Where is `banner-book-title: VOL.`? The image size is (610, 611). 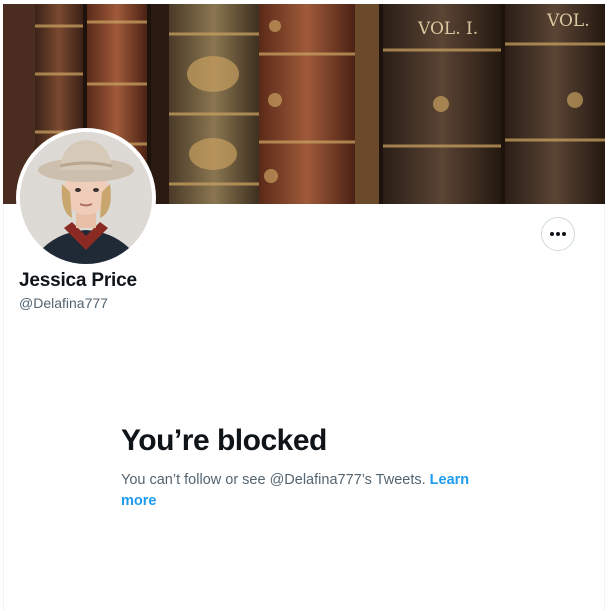
banner-book-title: VOL. is located at coordinates (568, 21).